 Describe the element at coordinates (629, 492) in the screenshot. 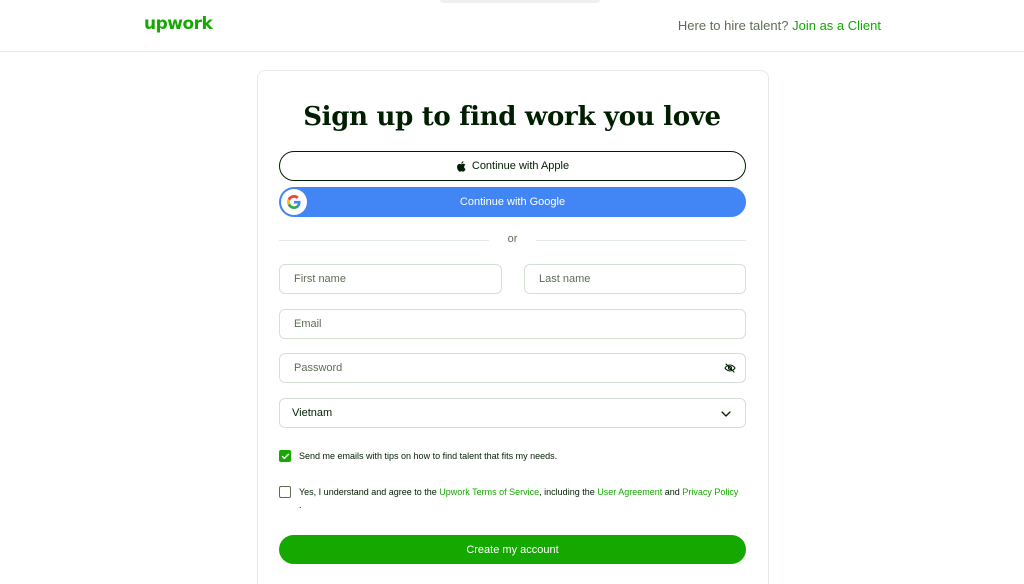

I see `user-agreement-link: User Agreement` at that location.